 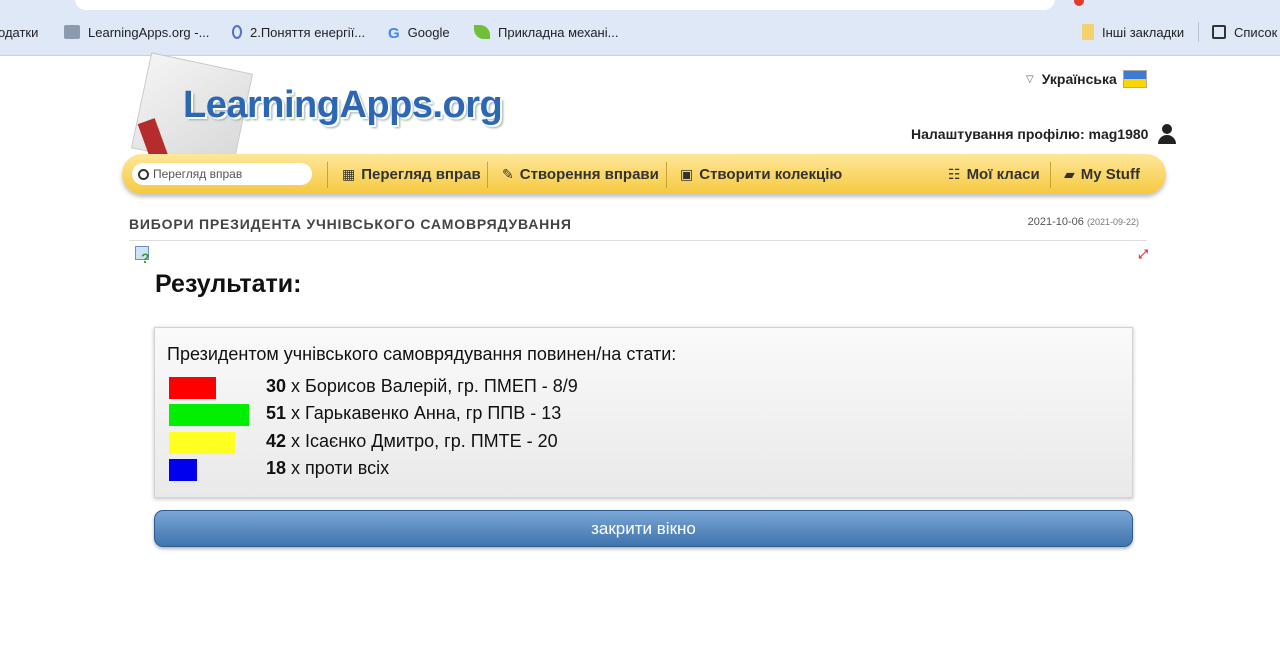 What do you see at coordinates (1112, 222) in the screenshot?
I see `created-date: (2021-09-22)` at bounding box center [1112, 222].